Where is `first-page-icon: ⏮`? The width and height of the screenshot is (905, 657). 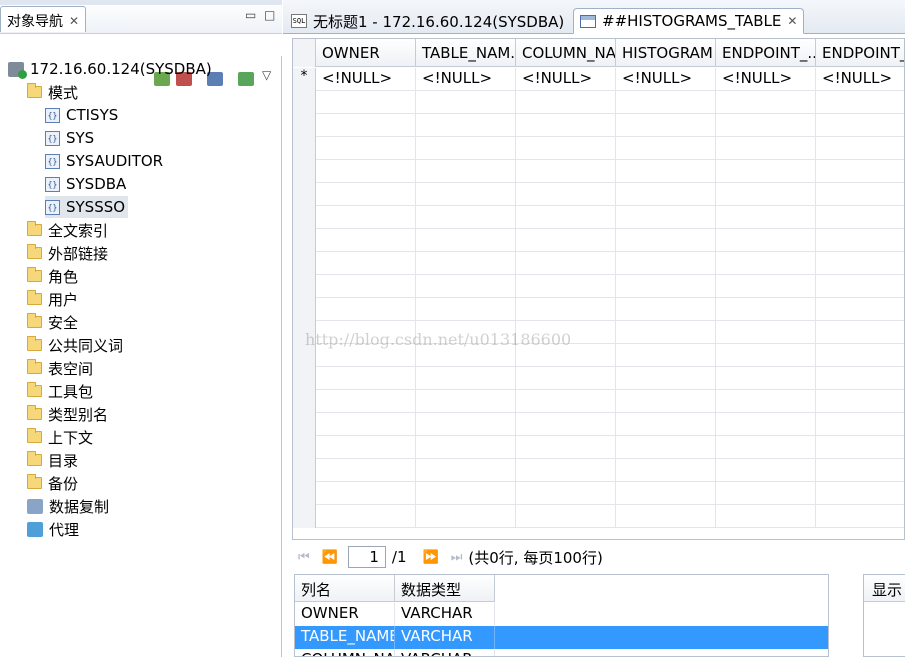 first-page-icon: ⏮ is located at coordinates (304, 557).